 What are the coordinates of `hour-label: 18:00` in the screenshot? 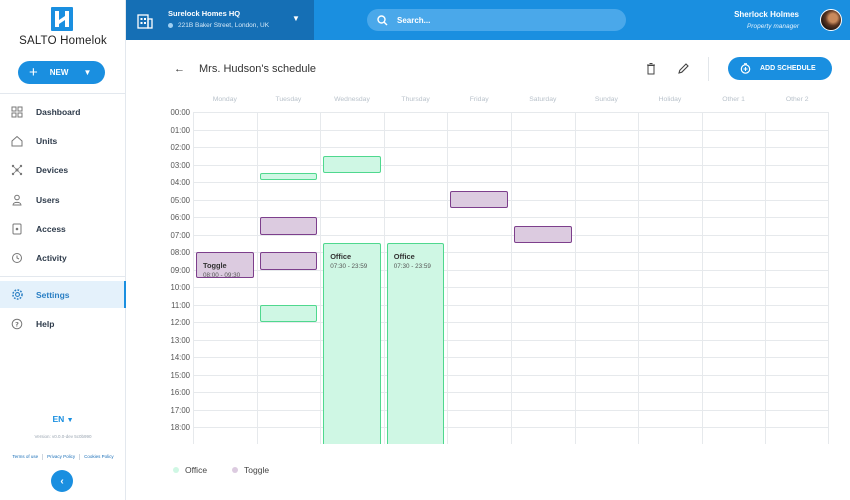 It's located at (180, 427).